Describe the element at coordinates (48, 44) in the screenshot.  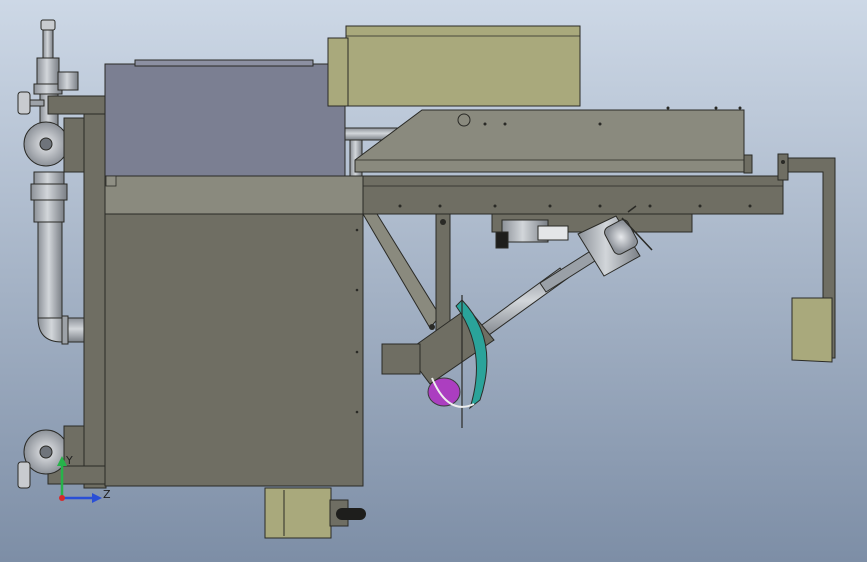
I see `valve-stem` at that location.